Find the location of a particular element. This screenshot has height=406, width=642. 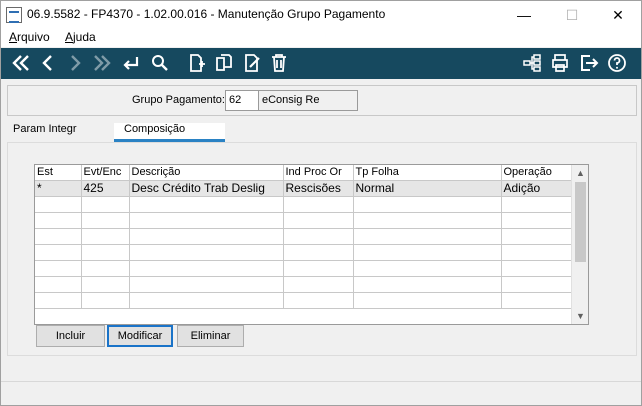

table-cell: 425 is located at coordinates (105, 188).